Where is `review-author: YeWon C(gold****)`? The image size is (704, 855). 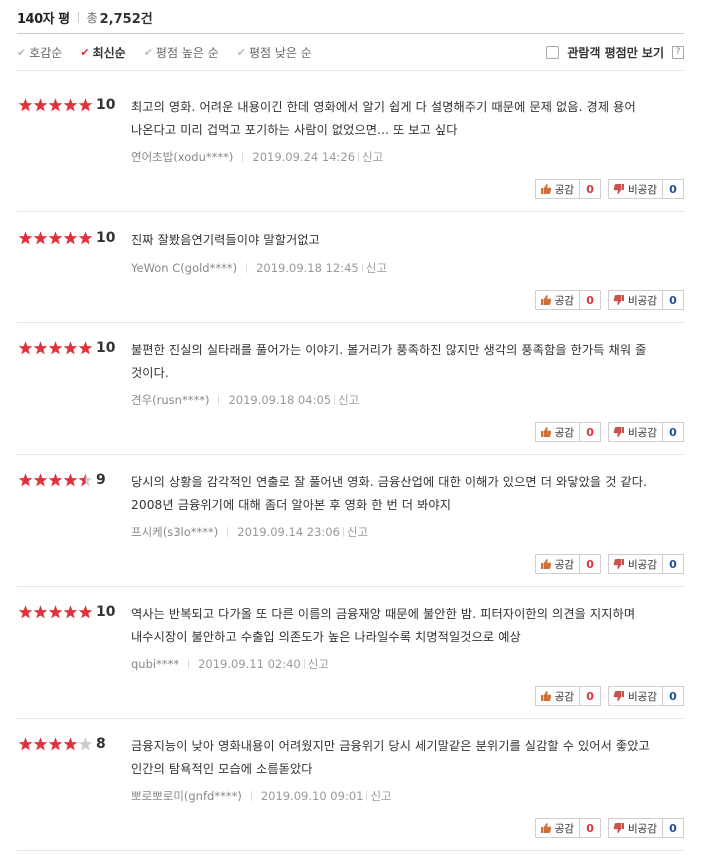
review-author: YeWon C(gold****) is located at coordinates (184, 268).